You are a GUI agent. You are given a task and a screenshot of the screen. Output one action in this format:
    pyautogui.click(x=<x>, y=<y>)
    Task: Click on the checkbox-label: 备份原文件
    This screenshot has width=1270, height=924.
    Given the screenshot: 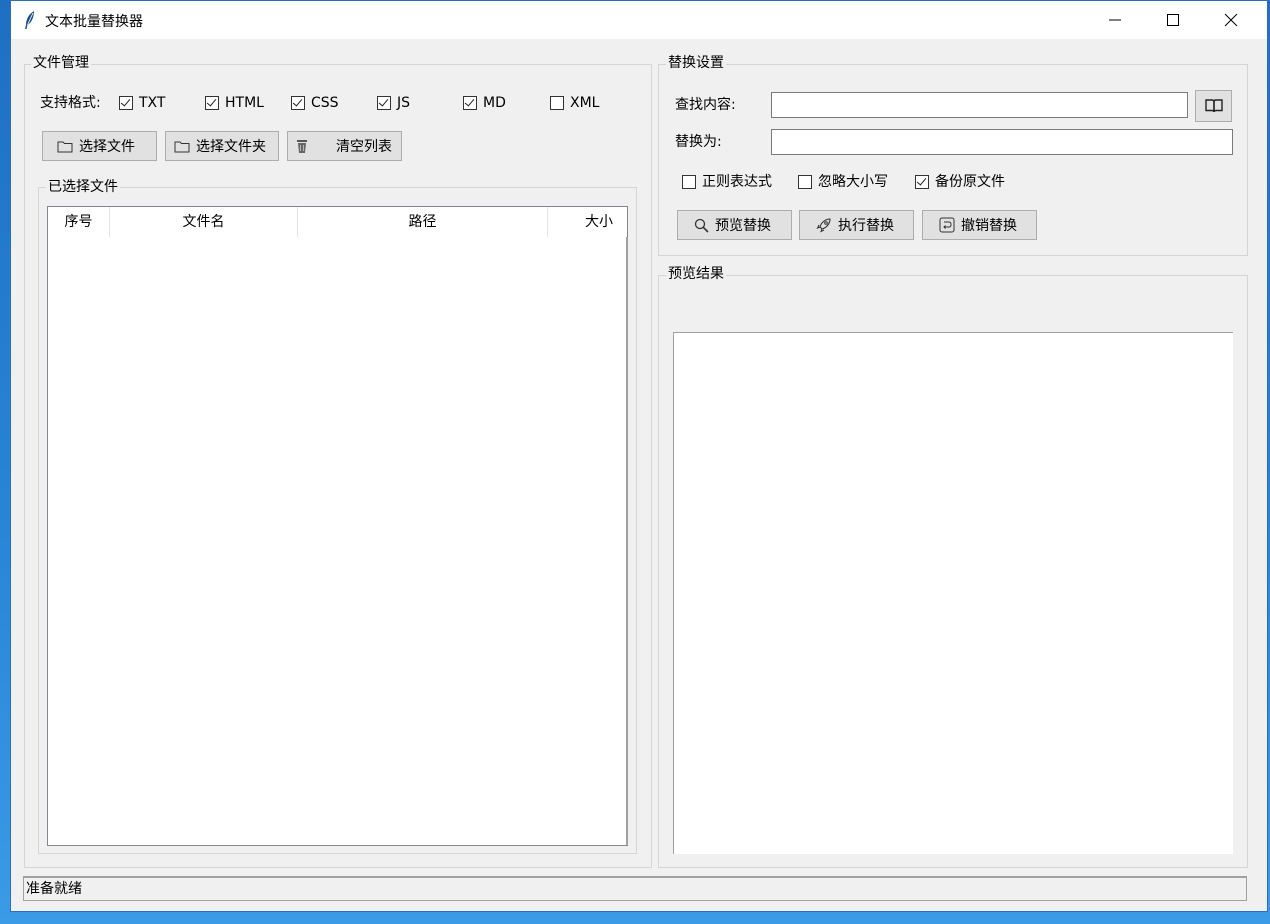 What is the action you would take?
    pyautogui.click(x=970, y=182)
    